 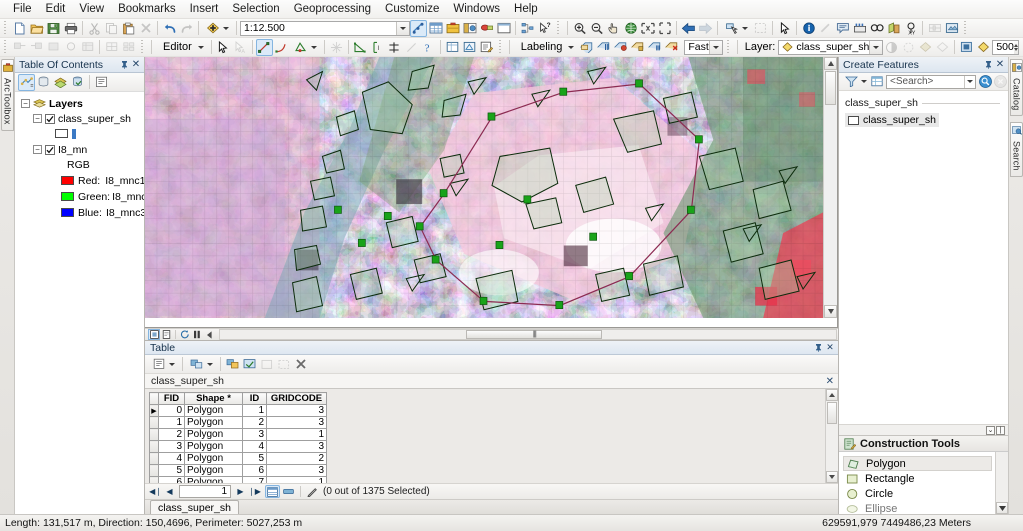 What do you see at coordinates (7, 95) in the screenshot?
I see `arctoolbox-tab: ArcToolbox` at bounding box center [7, 95].